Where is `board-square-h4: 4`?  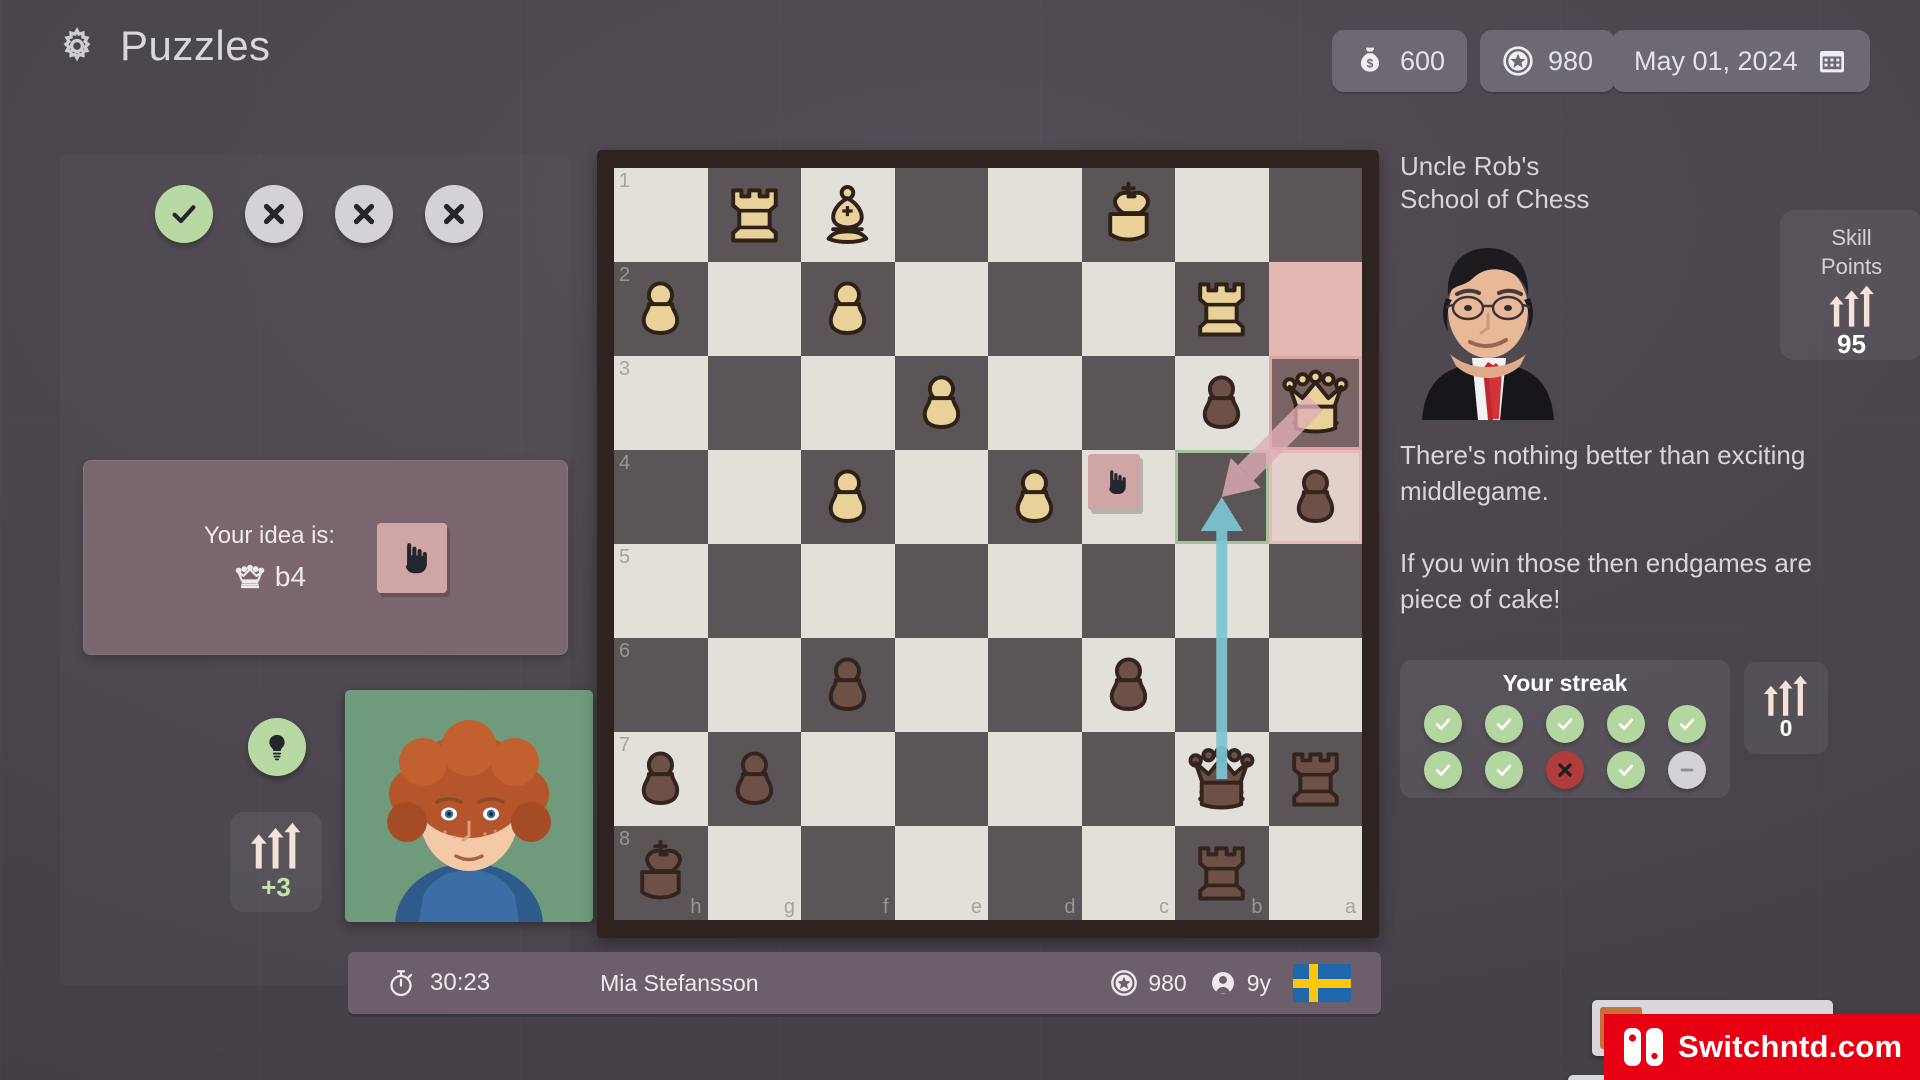 board-square-h4: 4 is located at coordinates (661, 497).